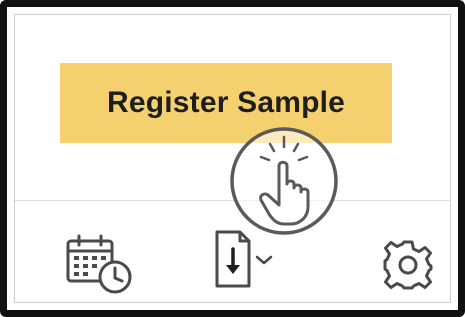  I want to click on gear-icon, so click(408, 265).